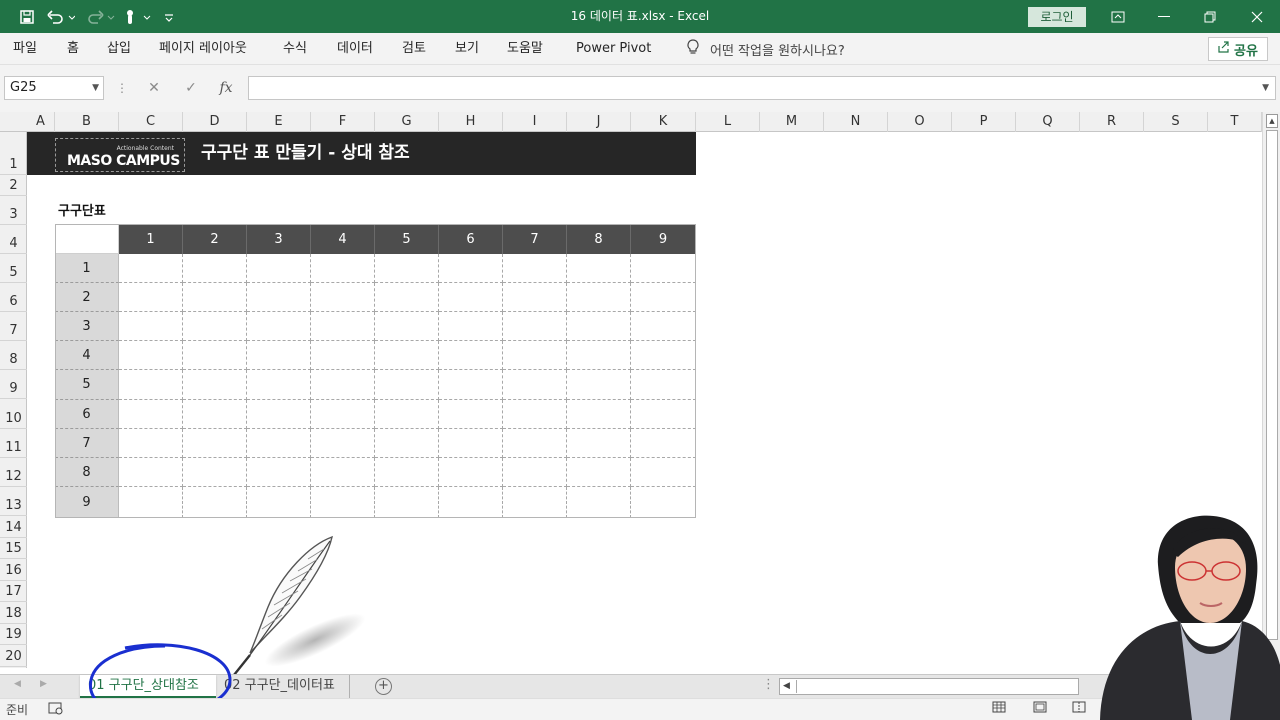  I want to click on page-layout-view-icon, so click(1040, 709).